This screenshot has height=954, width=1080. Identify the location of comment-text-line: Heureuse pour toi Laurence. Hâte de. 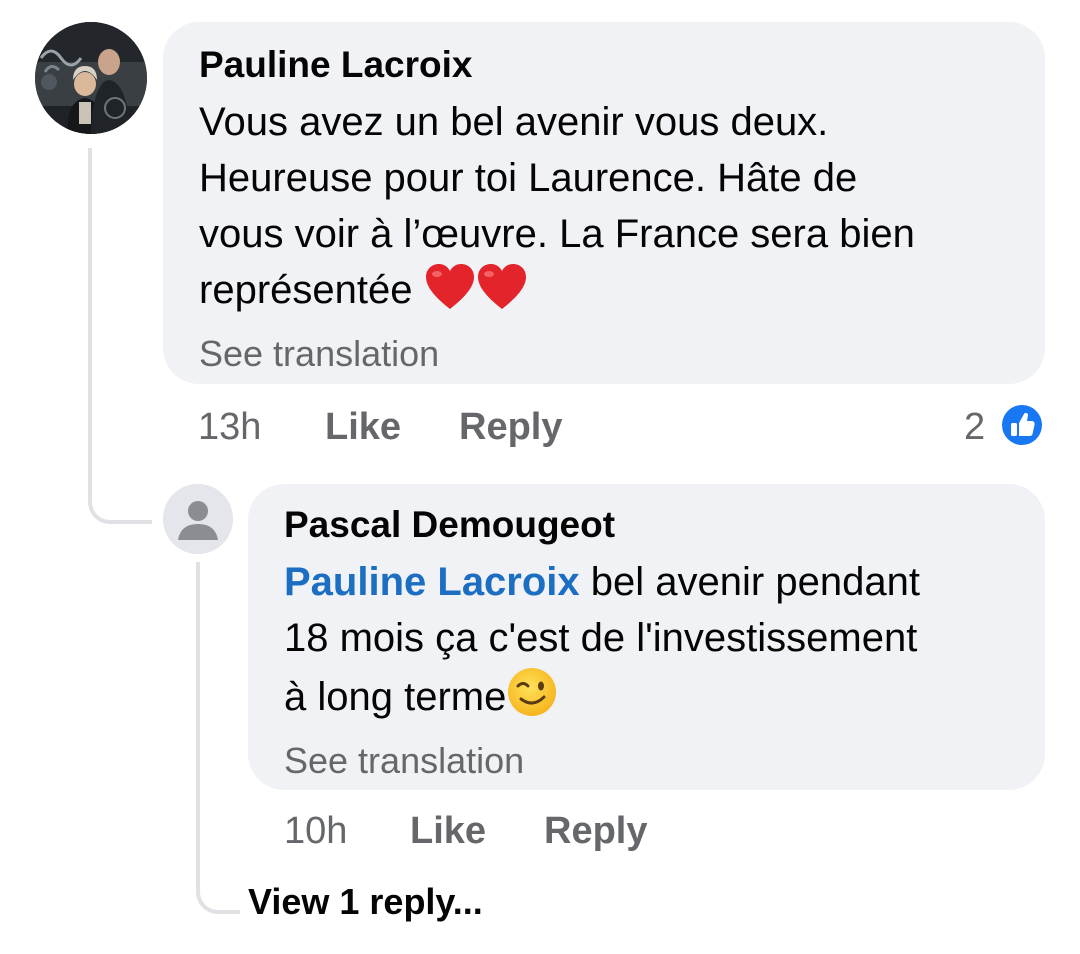
(528, 178).